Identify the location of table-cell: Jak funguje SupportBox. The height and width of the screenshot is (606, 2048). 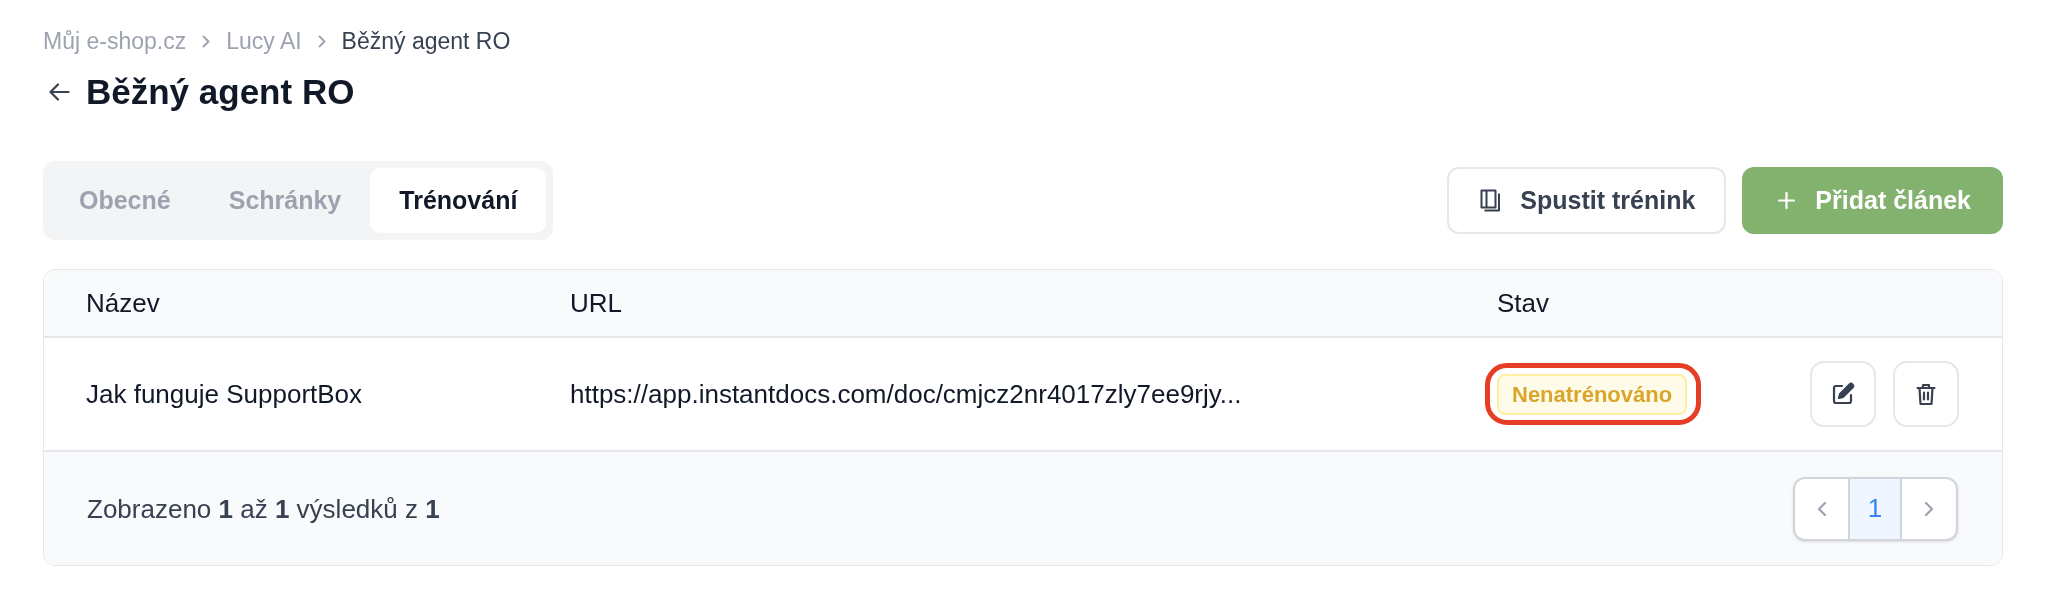
(224, 393).